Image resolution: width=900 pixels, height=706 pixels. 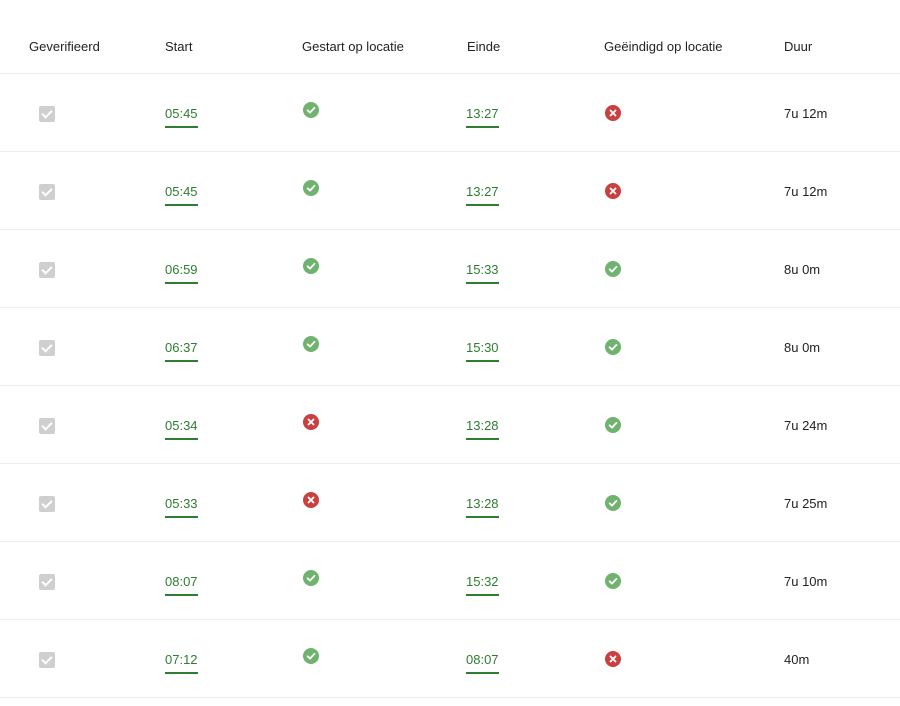 What do you see at coordinates (450, 347) in the screenshot?
I see `table-row: 06:37 15:30 8u 0m` at bounding box center [450, 347].